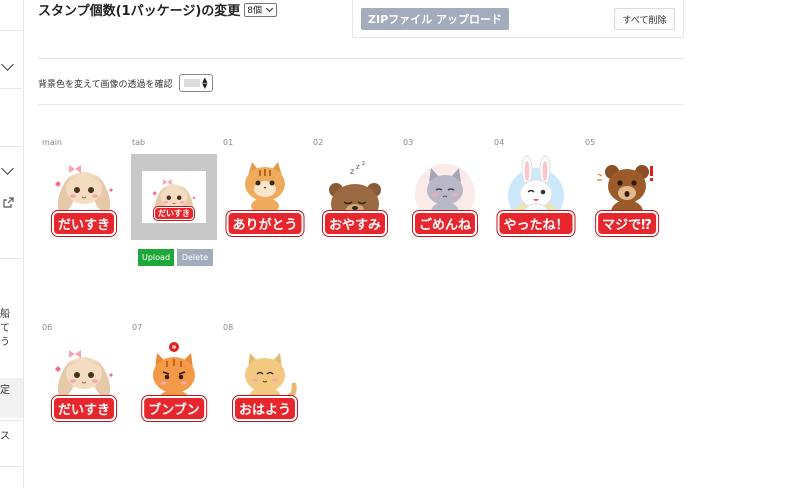 The height and width of the screenshot is (488, 800). I want to click on stamp-count-value: 8個, so click(255, 11).